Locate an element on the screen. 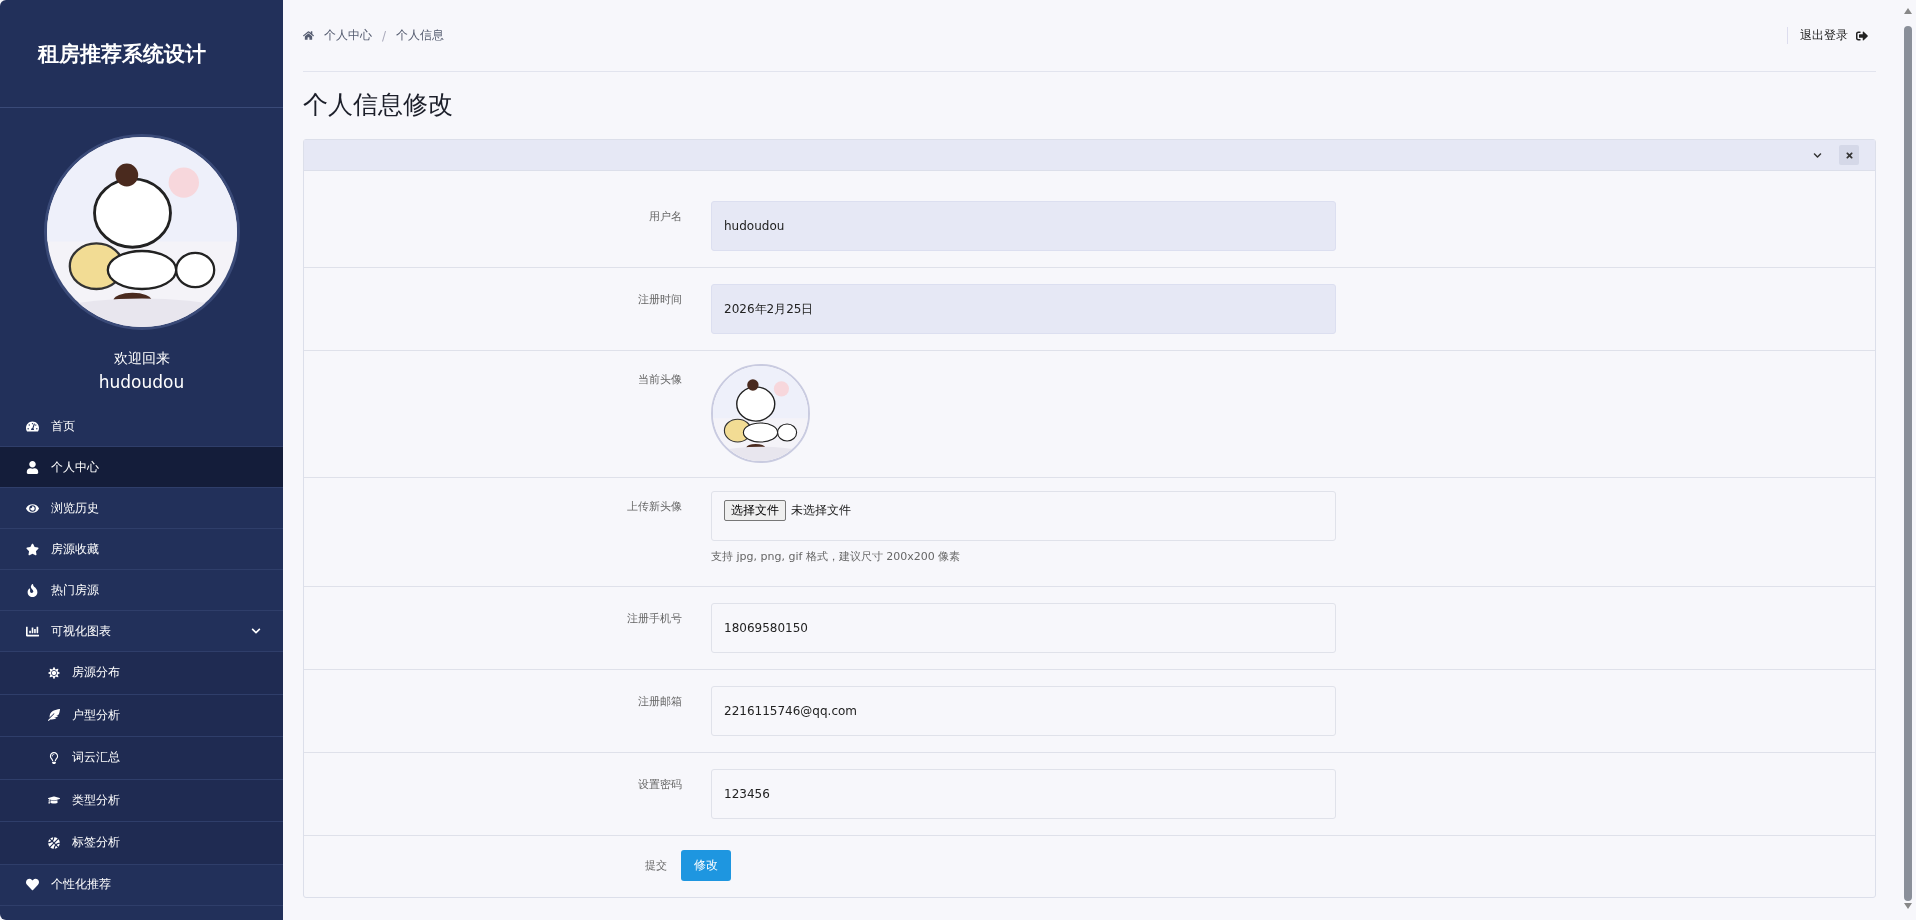 The width and height of the screenshot is (1916, 920). breadcrumb-link: 个人中心 is located at coordinates (348, 35).